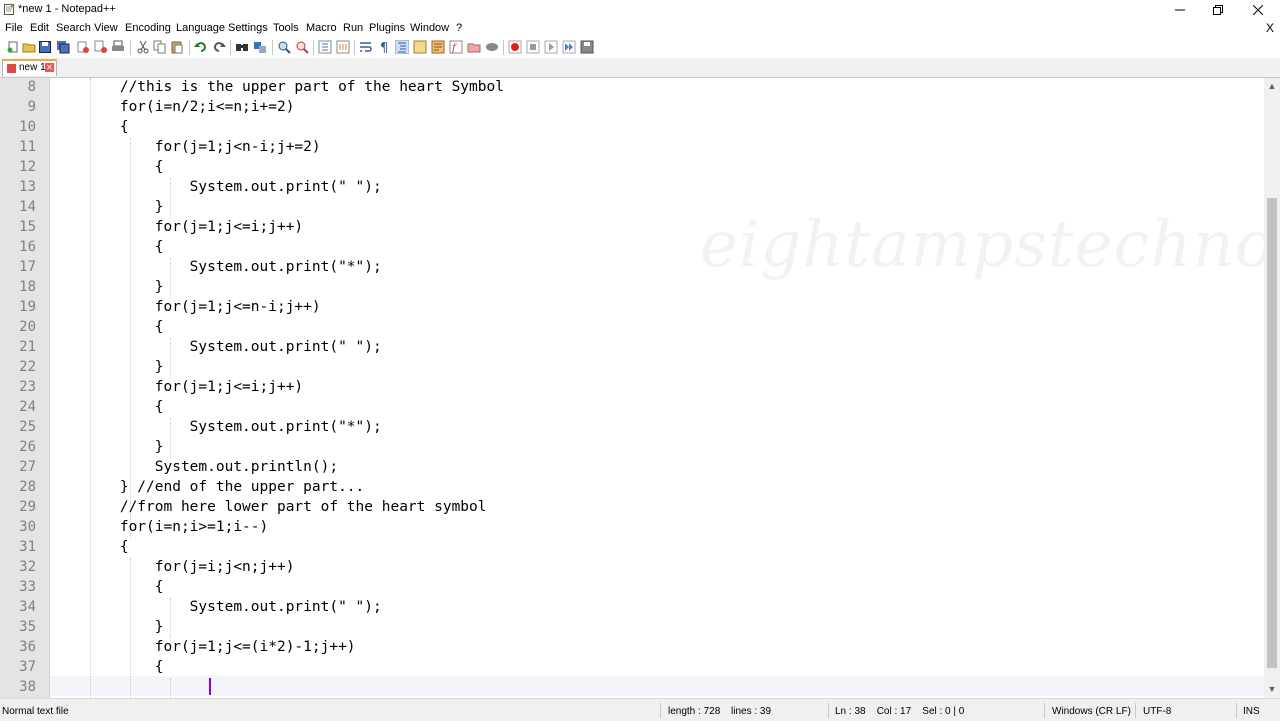 The width and height of the screenshot is (1280, 721). I want to click on macro-stop-icon, so click(533, 47).